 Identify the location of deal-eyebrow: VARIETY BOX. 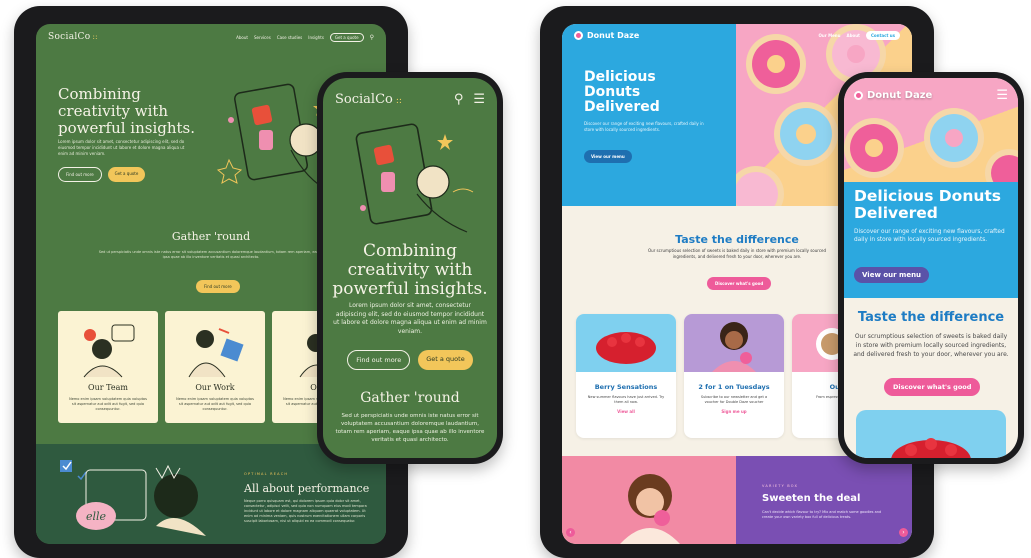
(780, 486).